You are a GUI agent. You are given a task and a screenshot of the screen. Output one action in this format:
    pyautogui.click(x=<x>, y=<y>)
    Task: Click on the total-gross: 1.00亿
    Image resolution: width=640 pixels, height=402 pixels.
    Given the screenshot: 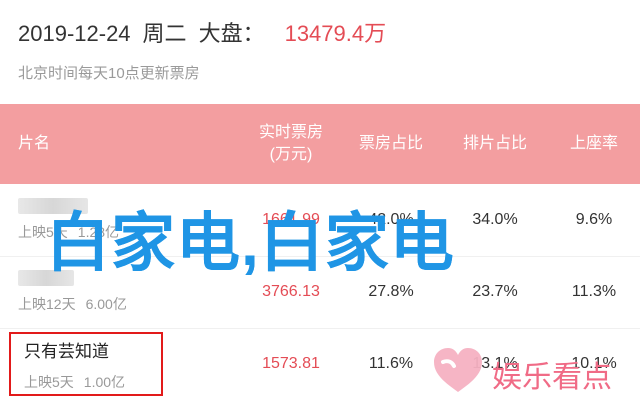 What is the action you would take?
    pyautogui.click(x=104, y=381)
    